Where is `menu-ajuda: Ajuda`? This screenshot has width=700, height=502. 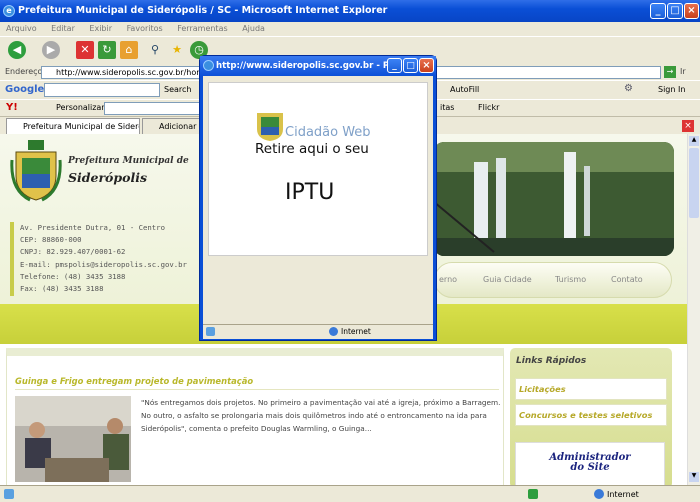
menu-ajuda: Ajuda is located at coordinates (253, 28).